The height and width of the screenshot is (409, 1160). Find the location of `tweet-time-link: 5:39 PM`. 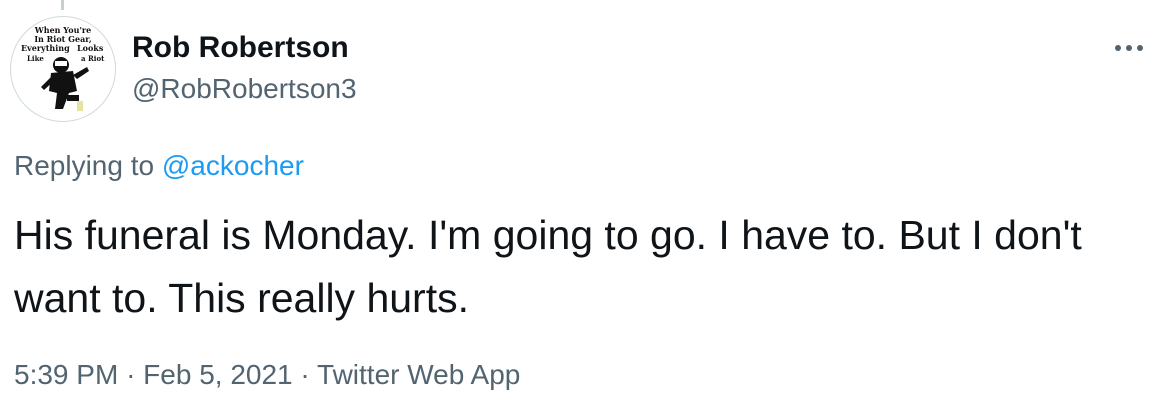

tweet-time-link: 5:39 PM is located at coordinates (66, 374).